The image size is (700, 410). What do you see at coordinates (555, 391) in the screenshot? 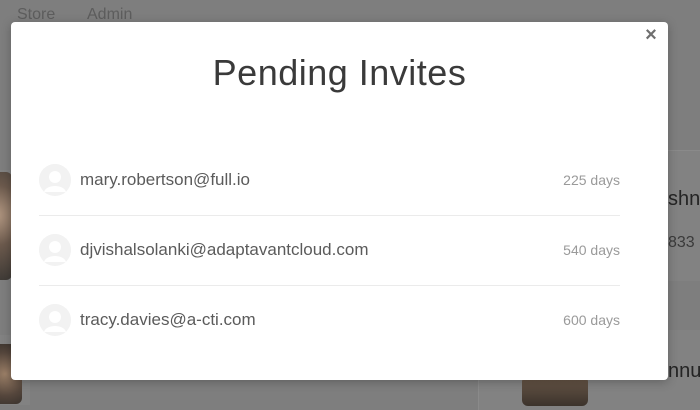
I see `member-photo` at bounding box center [555, 391].